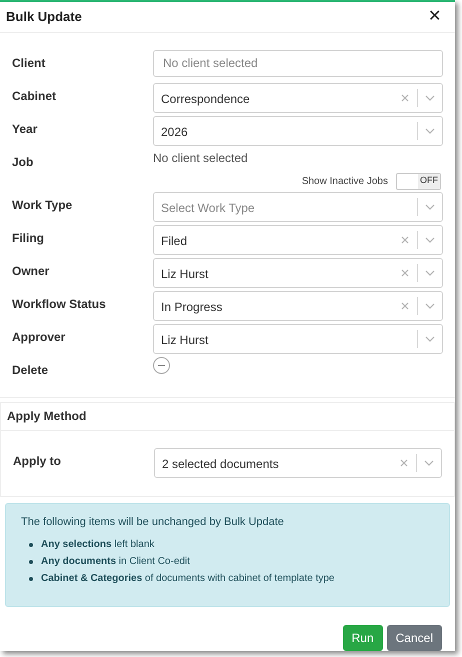 Image resolution: width=462 pixels, height=657 pixels. What do you see at coordinates (298, 97) in the screenshot?
I see `select-field: Correspondence` at bounding box center [298, 97].